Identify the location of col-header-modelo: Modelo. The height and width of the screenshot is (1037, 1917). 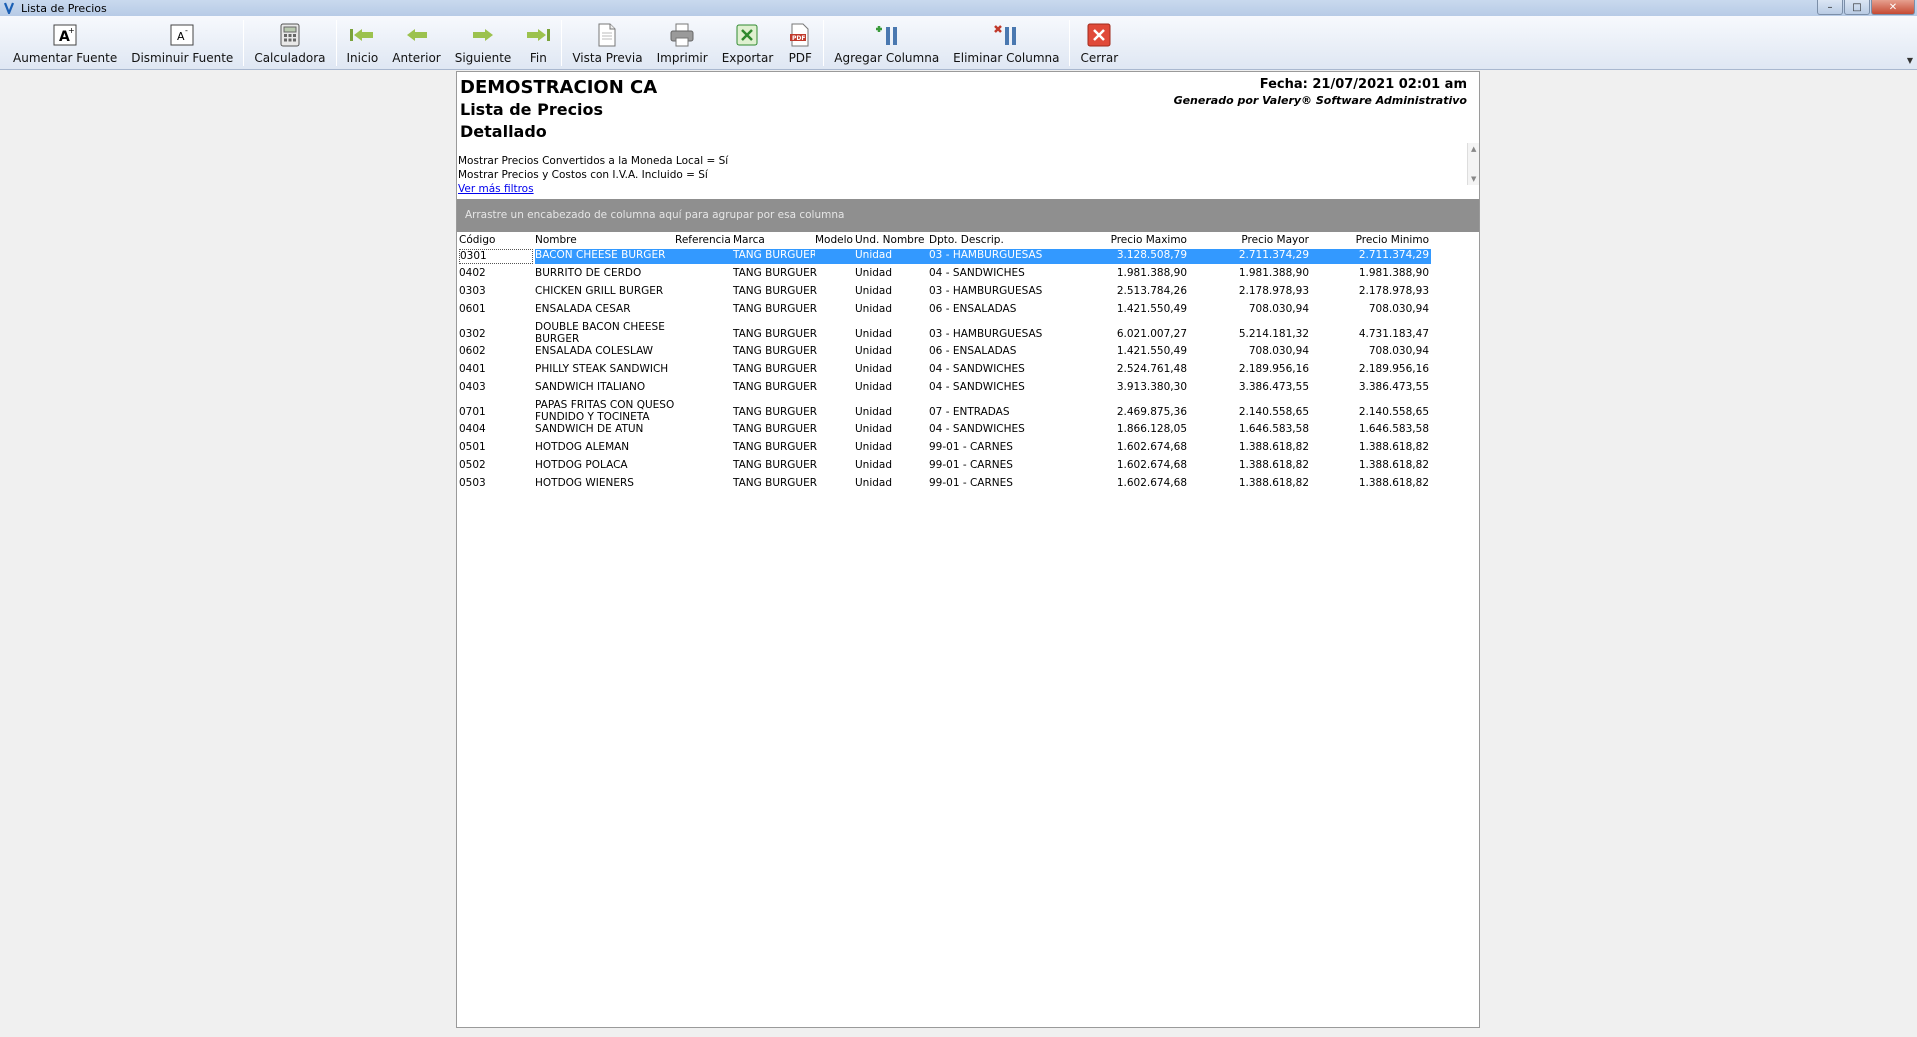
(835, 240).